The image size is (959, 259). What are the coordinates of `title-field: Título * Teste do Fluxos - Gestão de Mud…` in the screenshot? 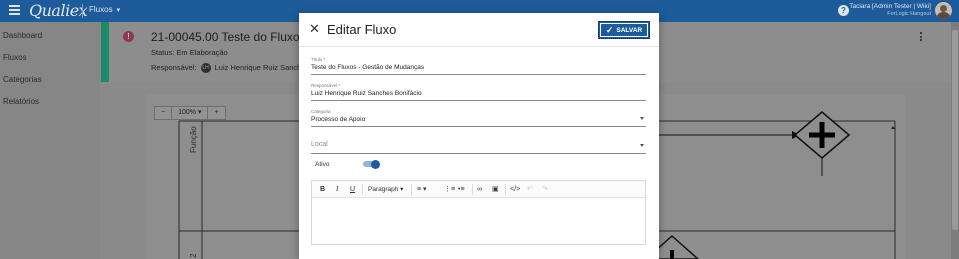 It's located at (478, 66).